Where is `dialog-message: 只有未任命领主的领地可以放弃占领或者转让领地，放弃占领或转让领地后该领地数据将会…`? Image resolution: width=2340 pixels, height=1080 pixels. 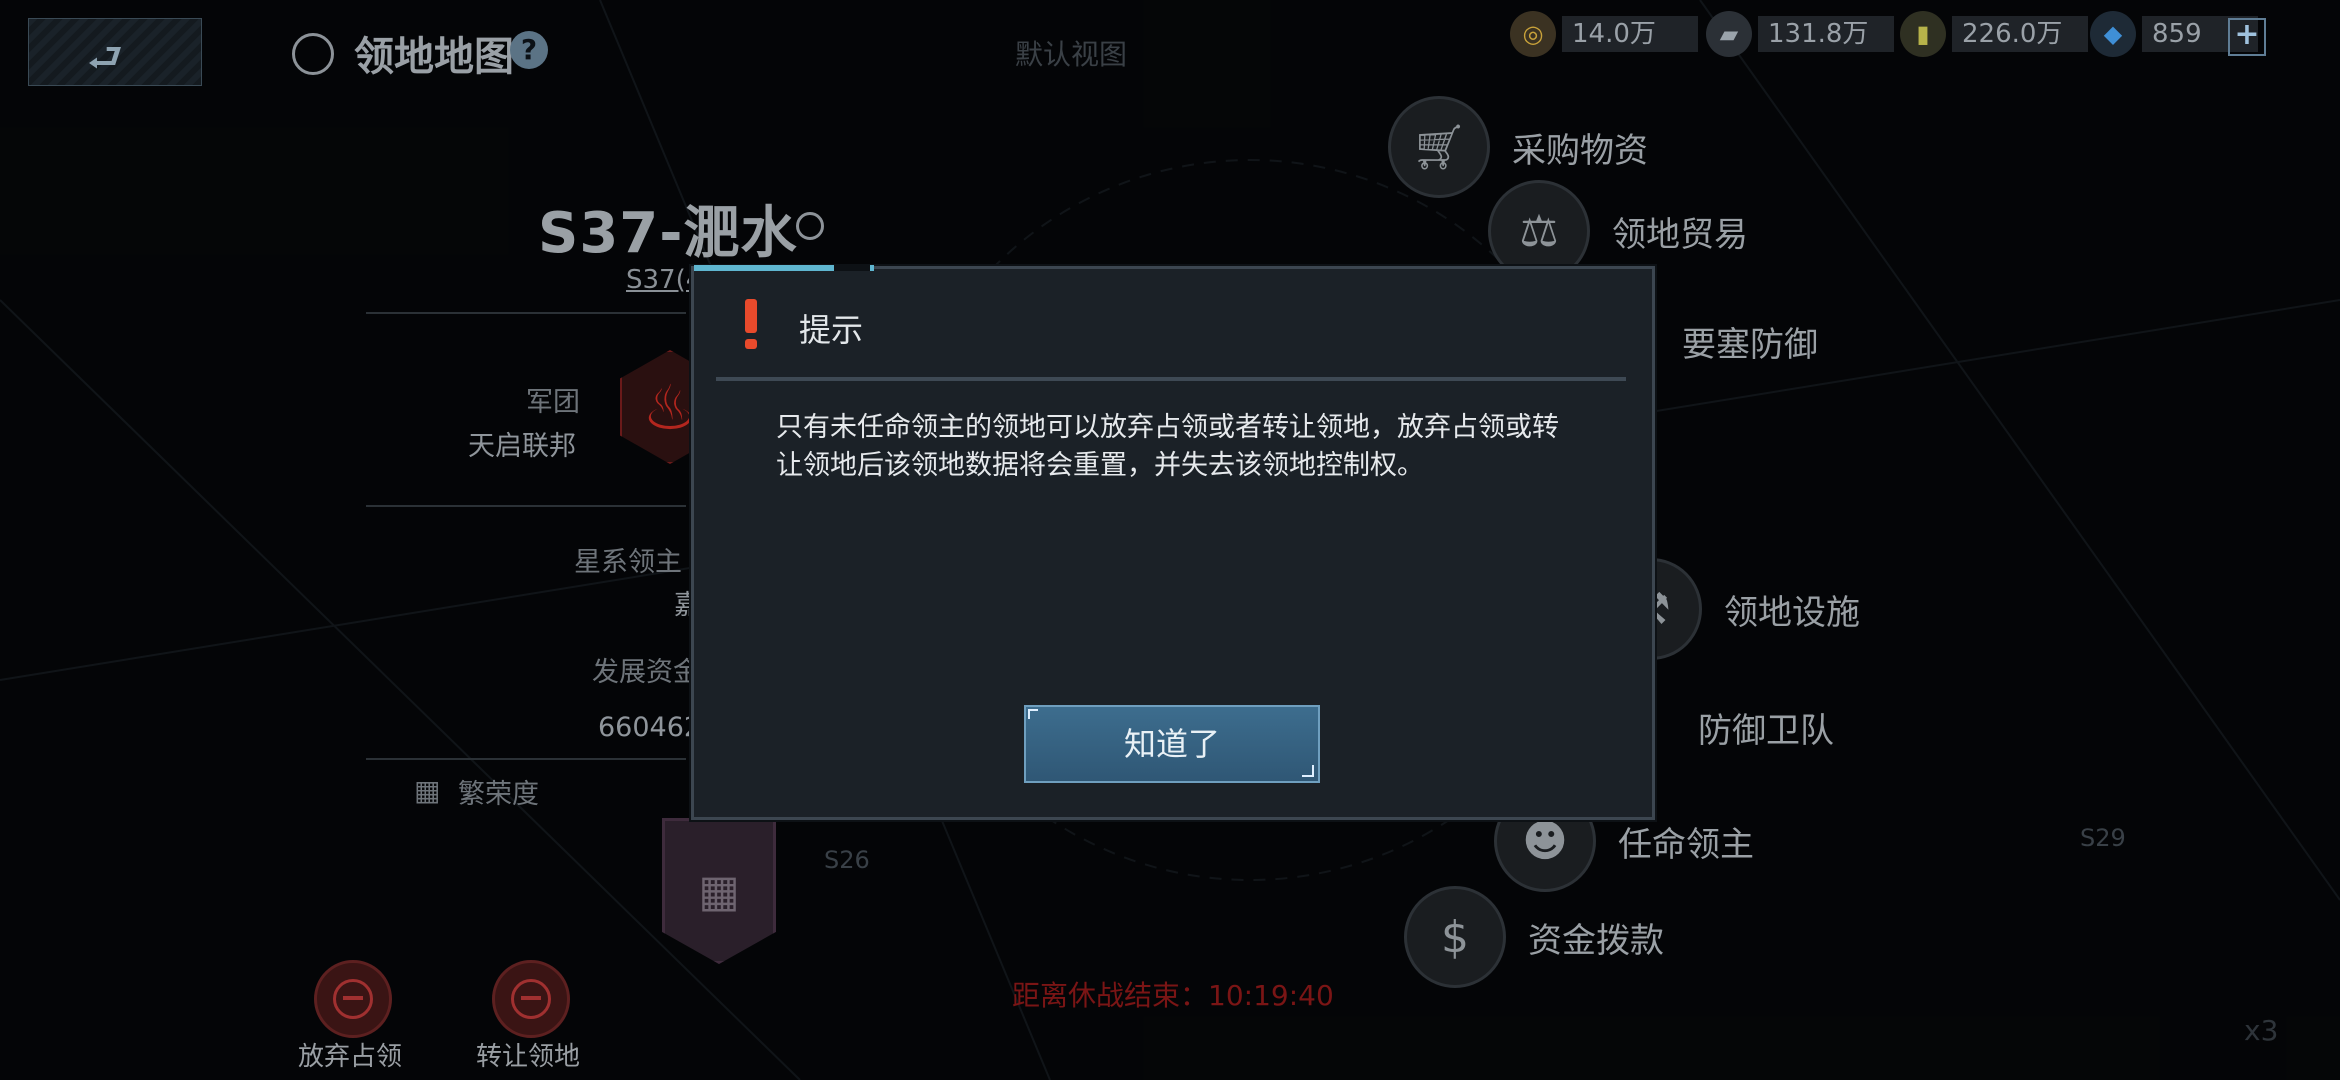
dialog-message: 只有未任命领主的领地可以放弃占领或者转让领地，放弃占领或转让领地后该领地数据将会… is located at coordinates (1167, 446).